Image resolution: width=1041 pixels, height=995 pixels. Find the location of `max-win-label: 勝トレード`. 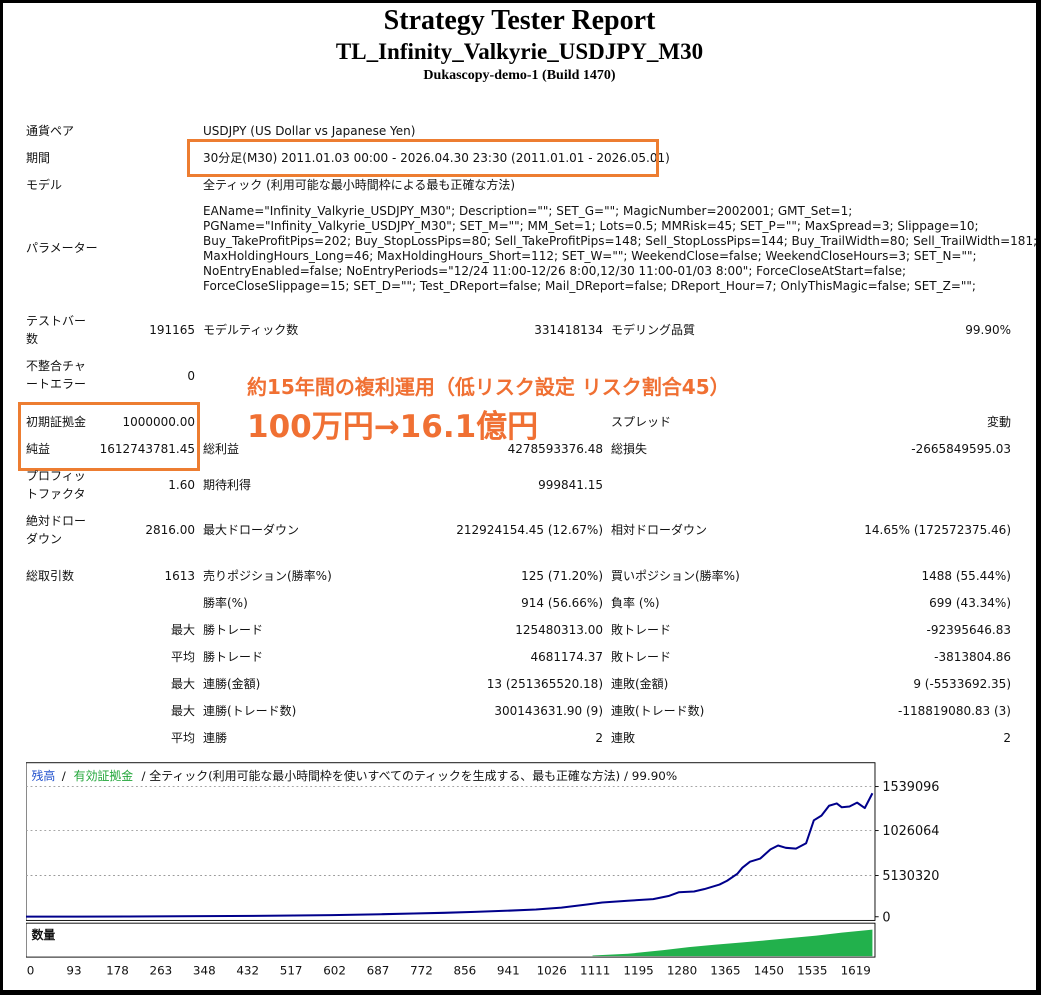

max-win-label: 勝トレード is located at coordinates (233, 630).